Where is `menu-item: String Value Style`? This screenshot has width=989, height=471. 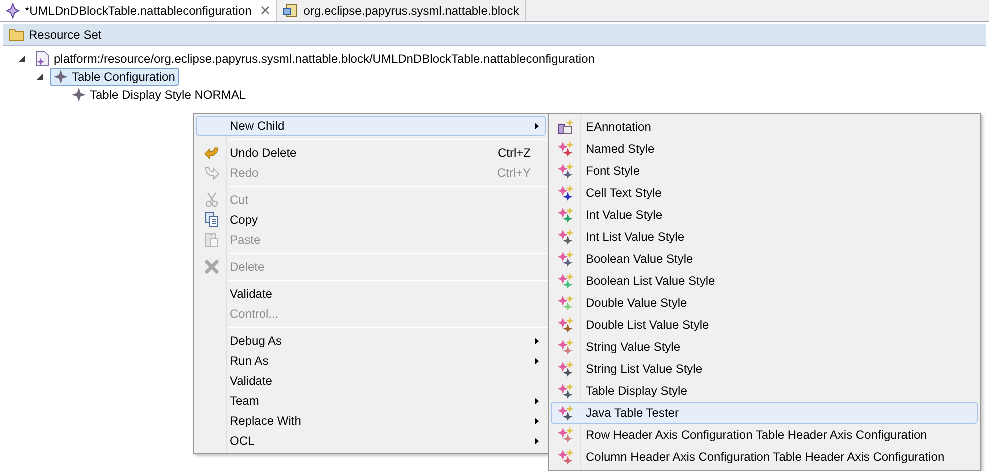 menu-item: String Value Style is located at coordinates (764, 347).